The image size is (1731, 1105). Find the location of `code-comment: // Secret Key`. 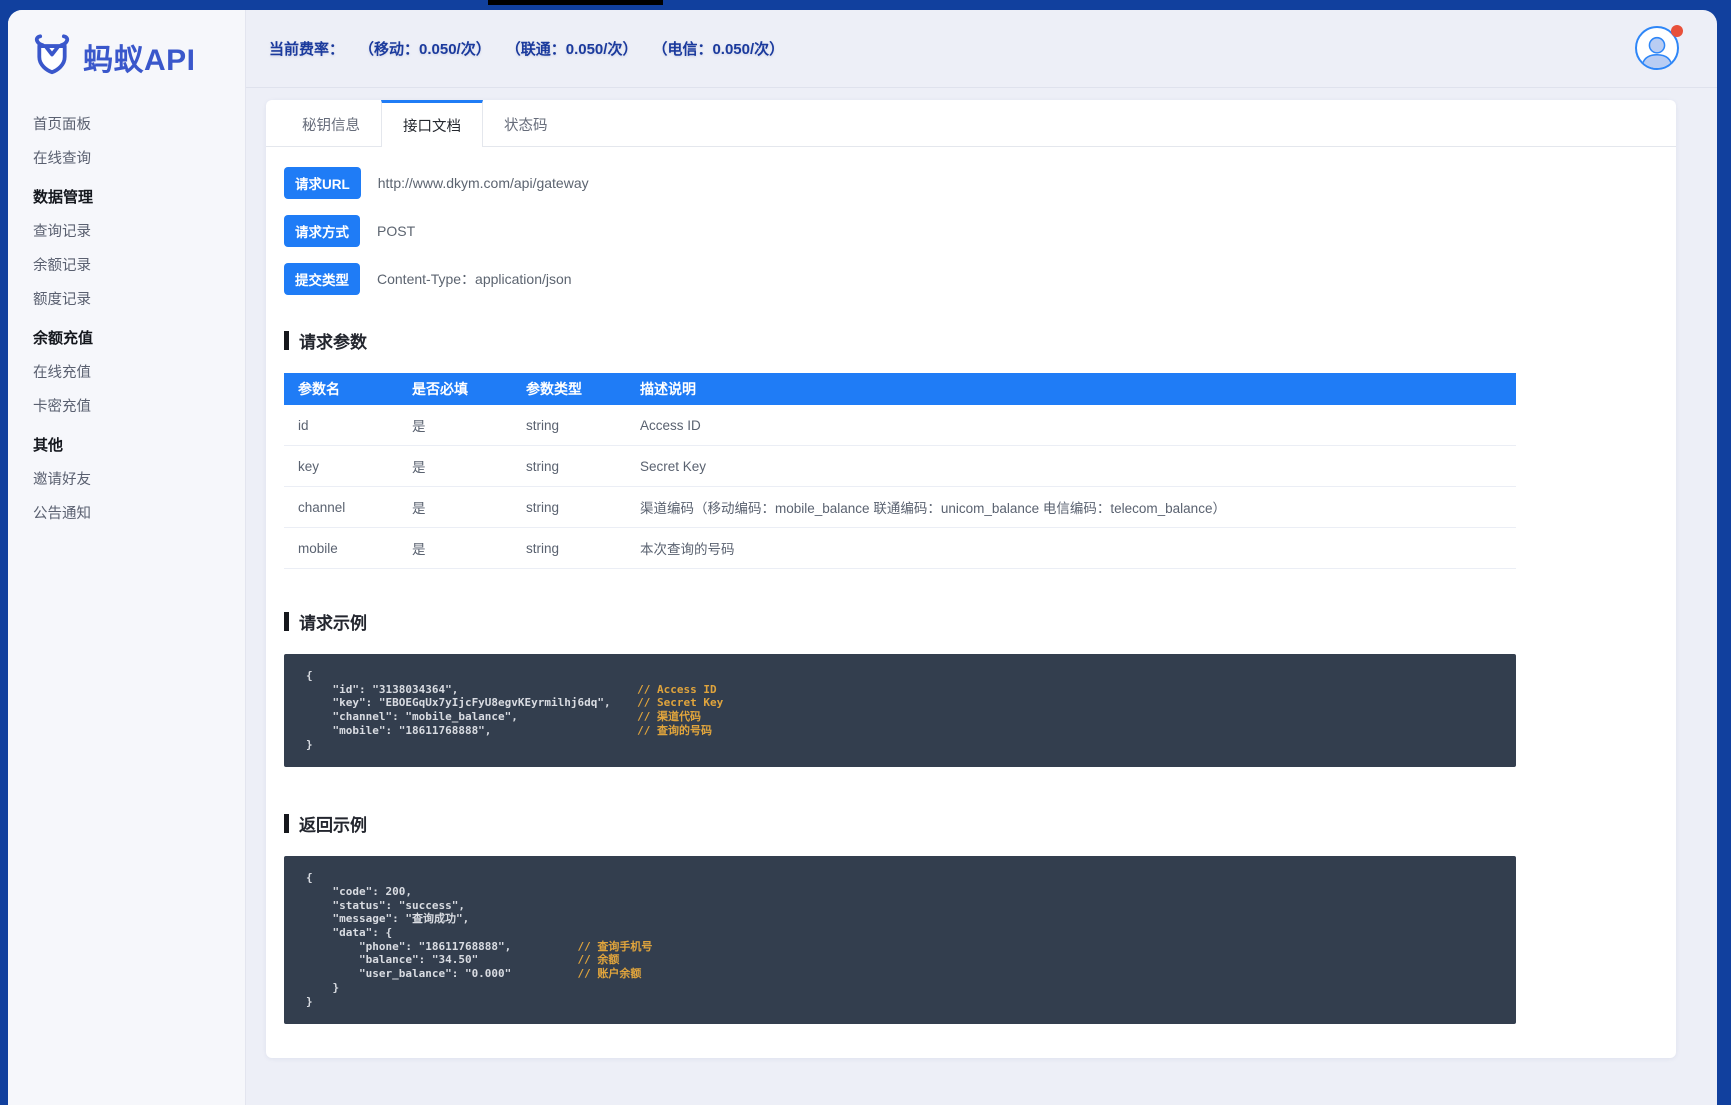

code-comment: // Secret Key is located at coordinates (680, 703).